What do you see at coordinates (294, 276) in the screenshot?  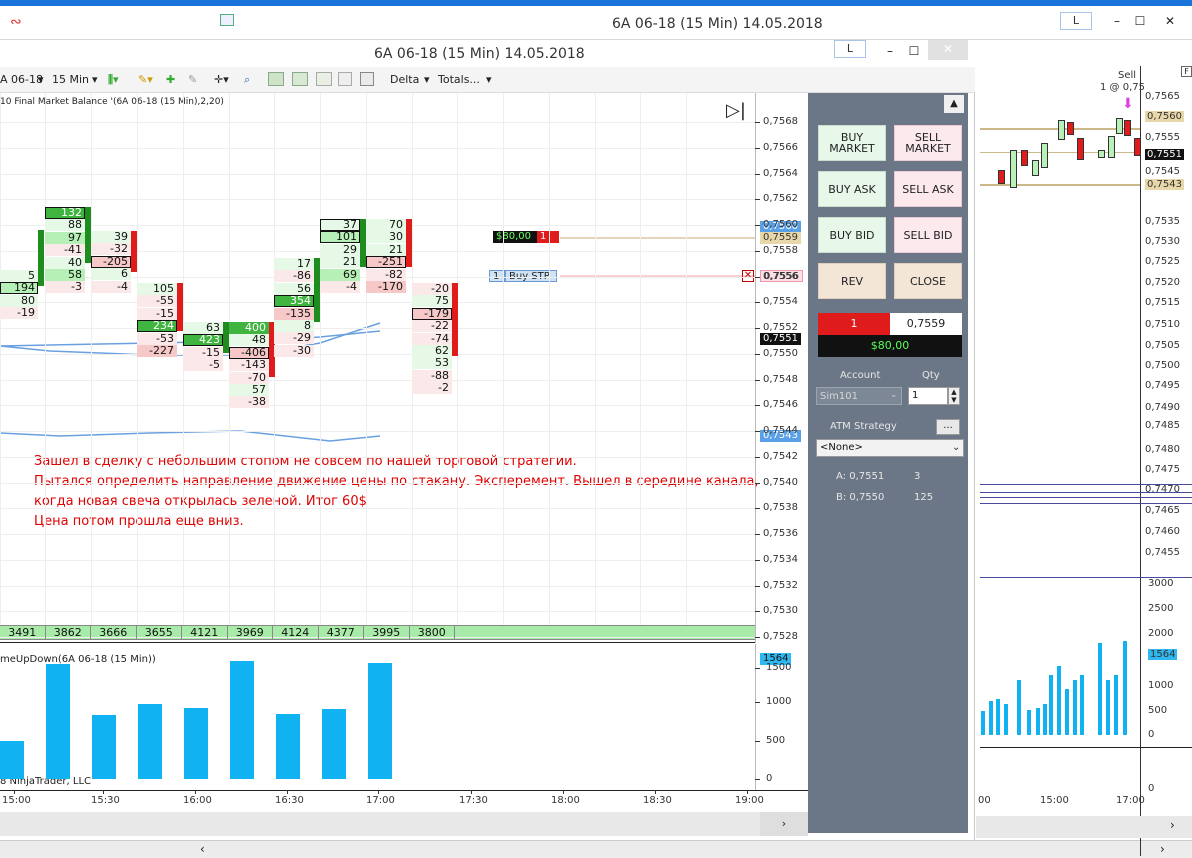 I see `footprint-cell: -86` at bounding box center [294, 276].